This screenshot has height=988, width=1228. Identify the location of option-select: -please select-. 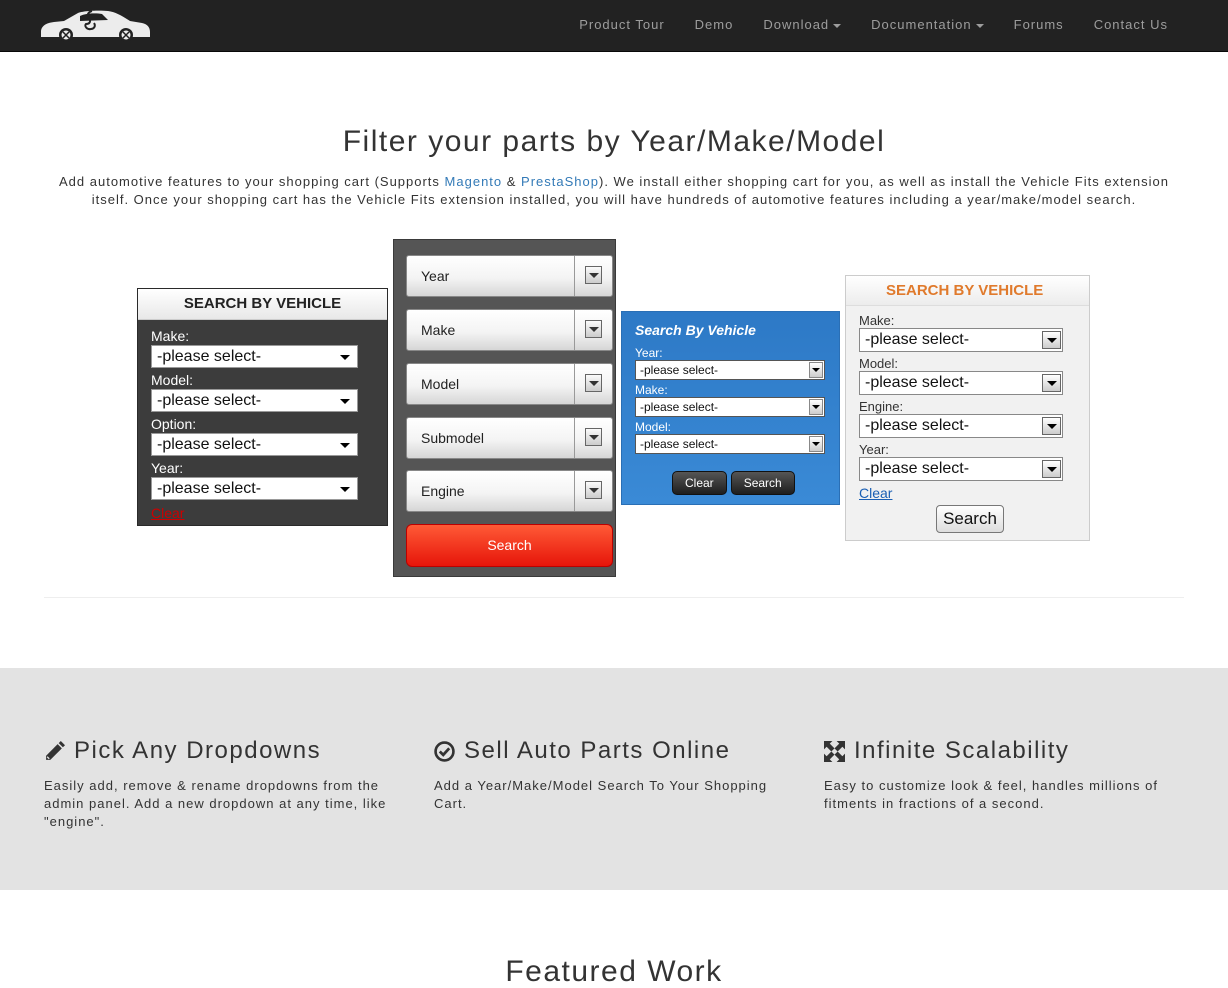
(254, 444).